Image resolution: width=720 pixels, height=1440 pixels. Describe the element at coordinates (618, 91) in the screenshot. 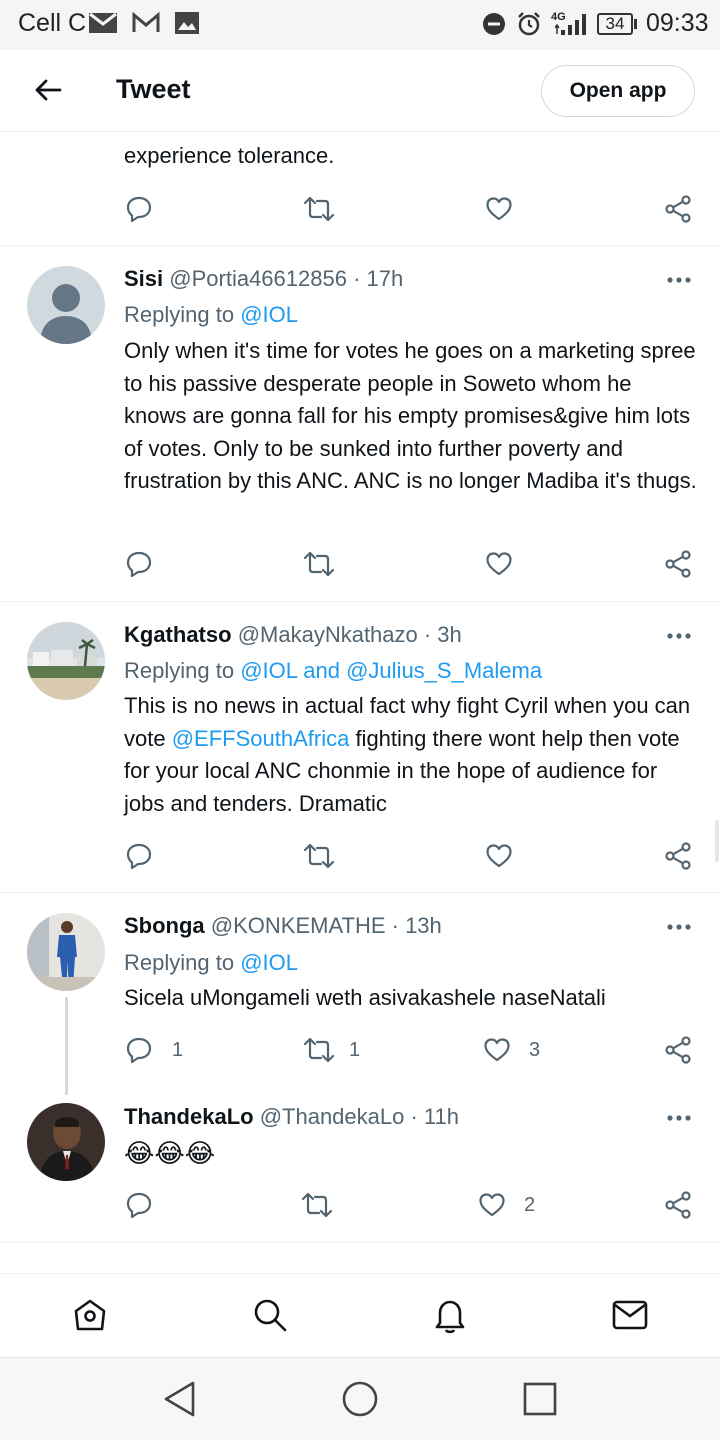

I see `open-app-button: Open app` at that location.